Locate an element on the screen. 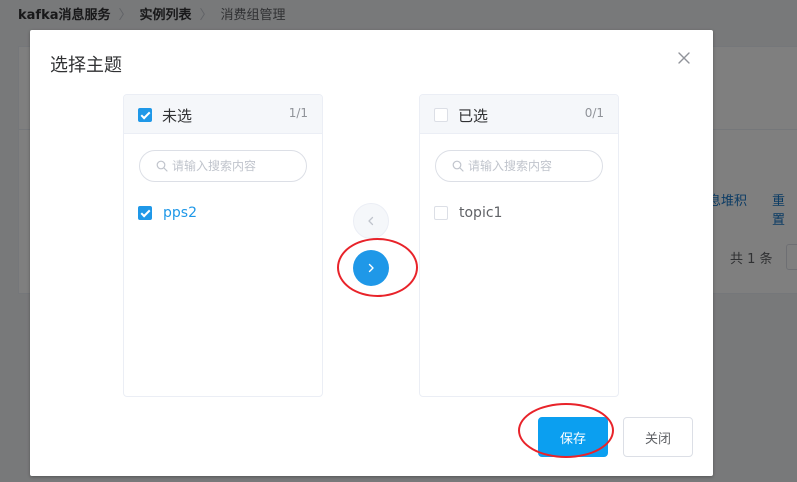 The height and width of the screenshot is (482, 797). selected-panel-title: 已选 is located at coordinates (473, 116).